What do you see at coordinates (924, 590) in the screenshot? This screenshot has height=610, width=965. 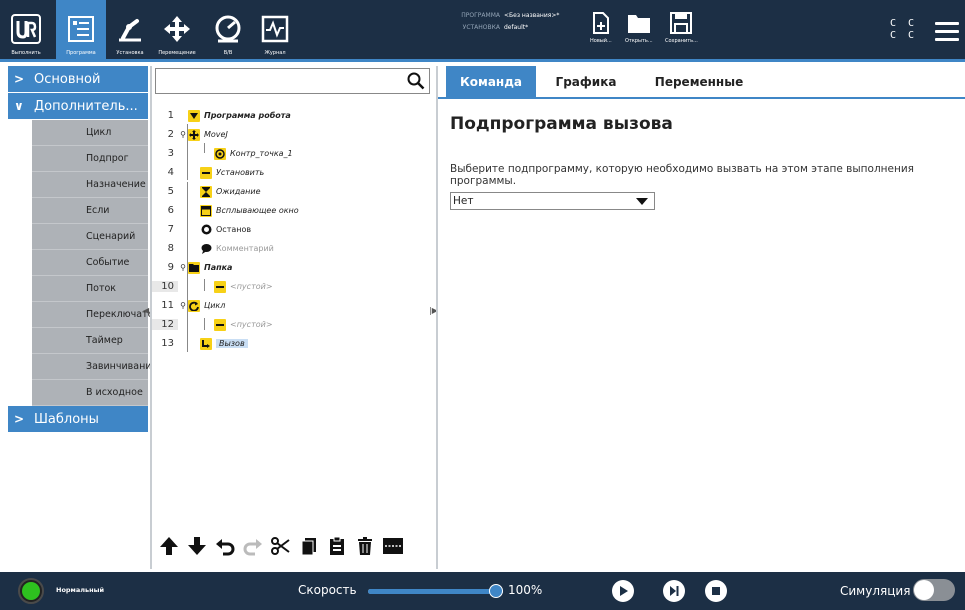 I see `toggle-knob` at bounding box center [924, 590].